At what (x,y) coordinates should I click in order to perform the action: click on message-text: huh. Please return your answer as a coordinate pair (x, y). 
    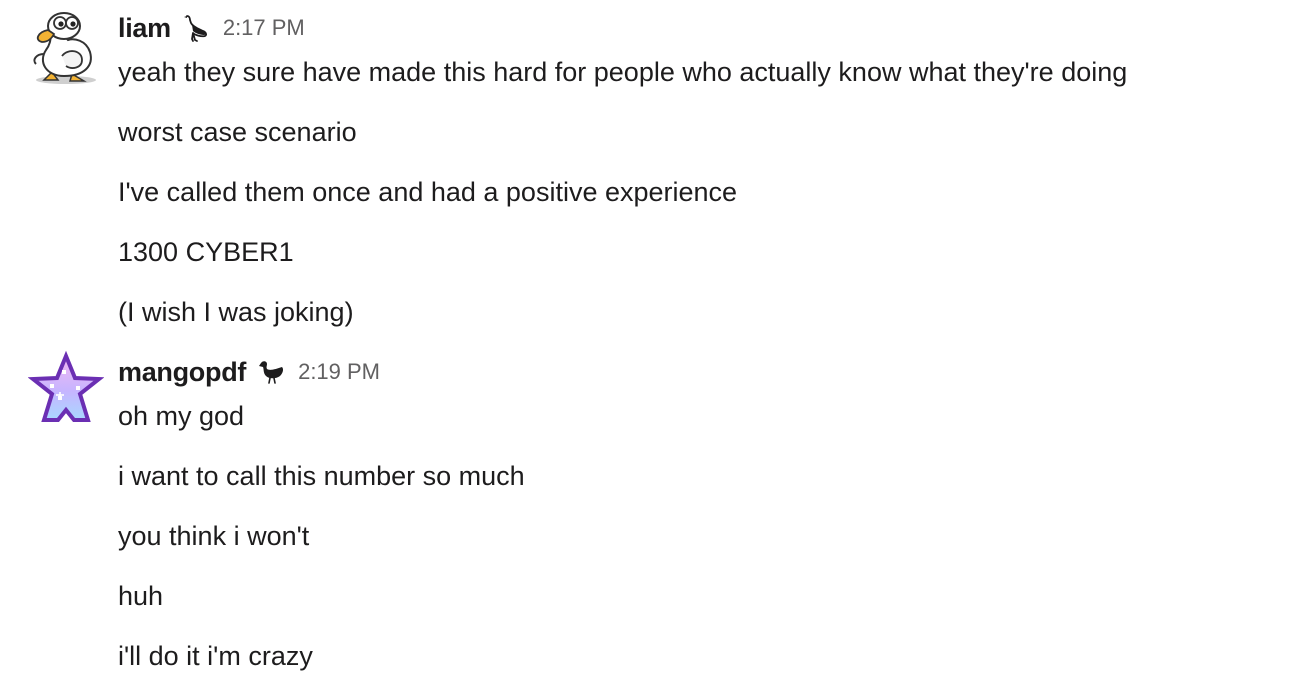
    Looking at the image, I should click on (141, 596).